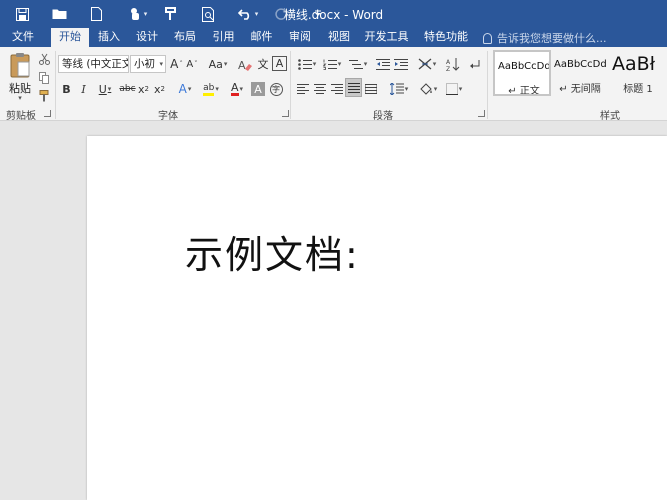 The height and width of the screenshot is (500, 667). Describe the element at coordinates (20, 77) in the screenshot. I see `paste-button: 粘贴 ▾` at that location.